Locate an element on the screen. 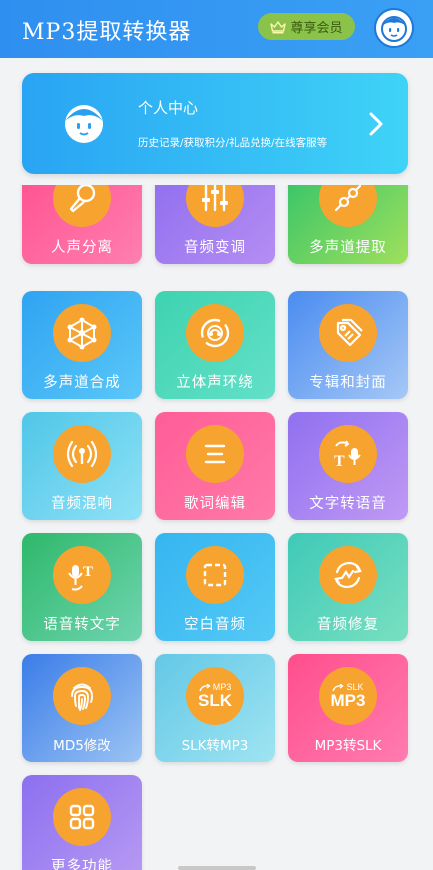 The image size is (433, 870). feature-vocal-separation: 人声分离 is located at coordinates (82, 224).